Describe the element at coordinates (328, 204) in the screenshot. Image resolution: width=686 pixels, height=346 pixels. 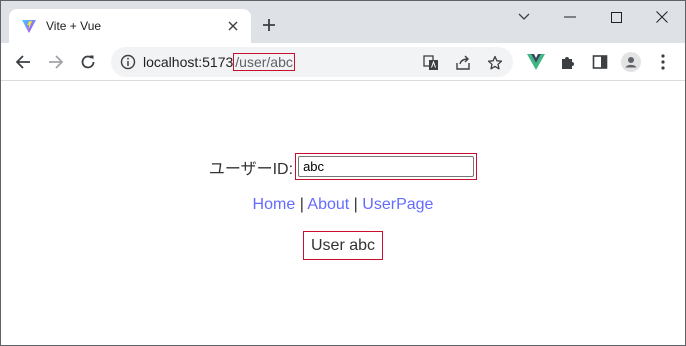
I see `about-link: About` at that location.